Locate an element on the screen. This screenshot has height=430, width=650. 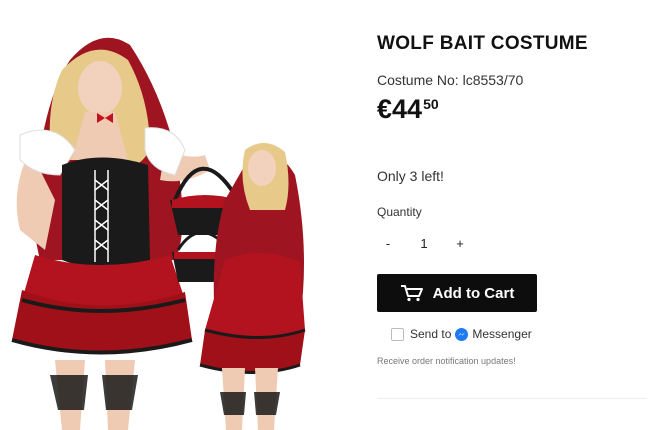
model-back is located at coordinates (252, 286).